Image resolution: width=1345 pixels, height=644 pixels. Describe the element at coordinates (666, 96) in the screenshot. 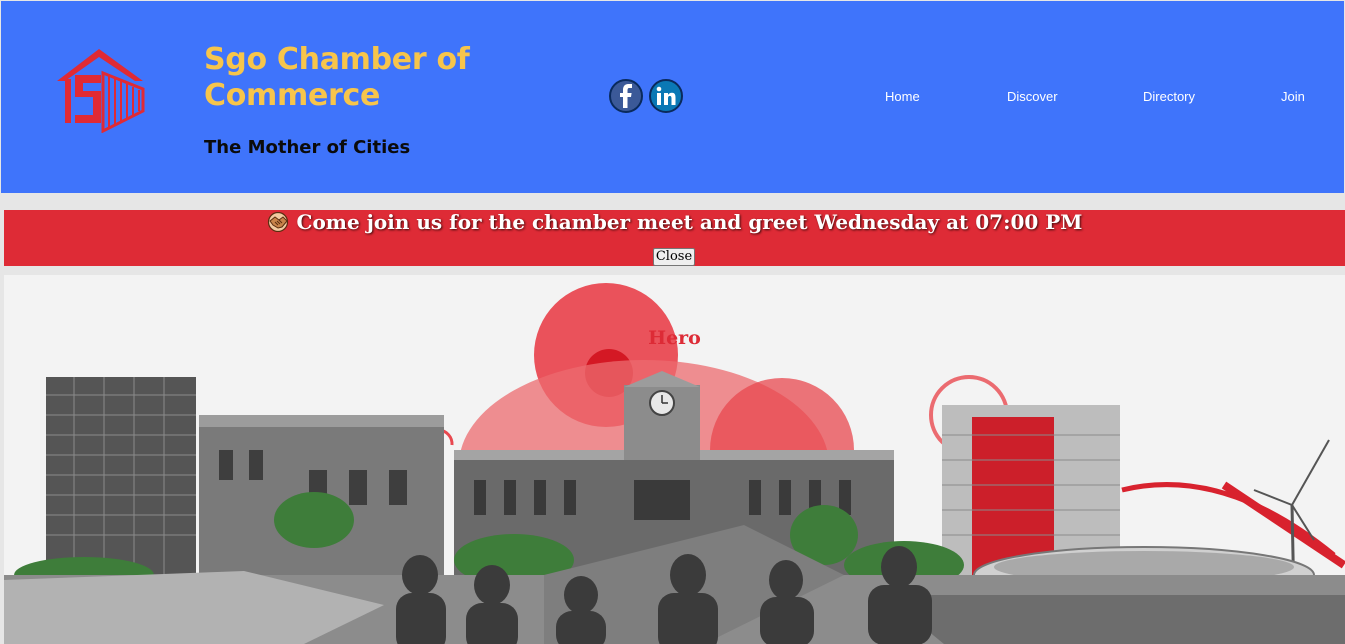

I see `linkedin-icon` at that location.